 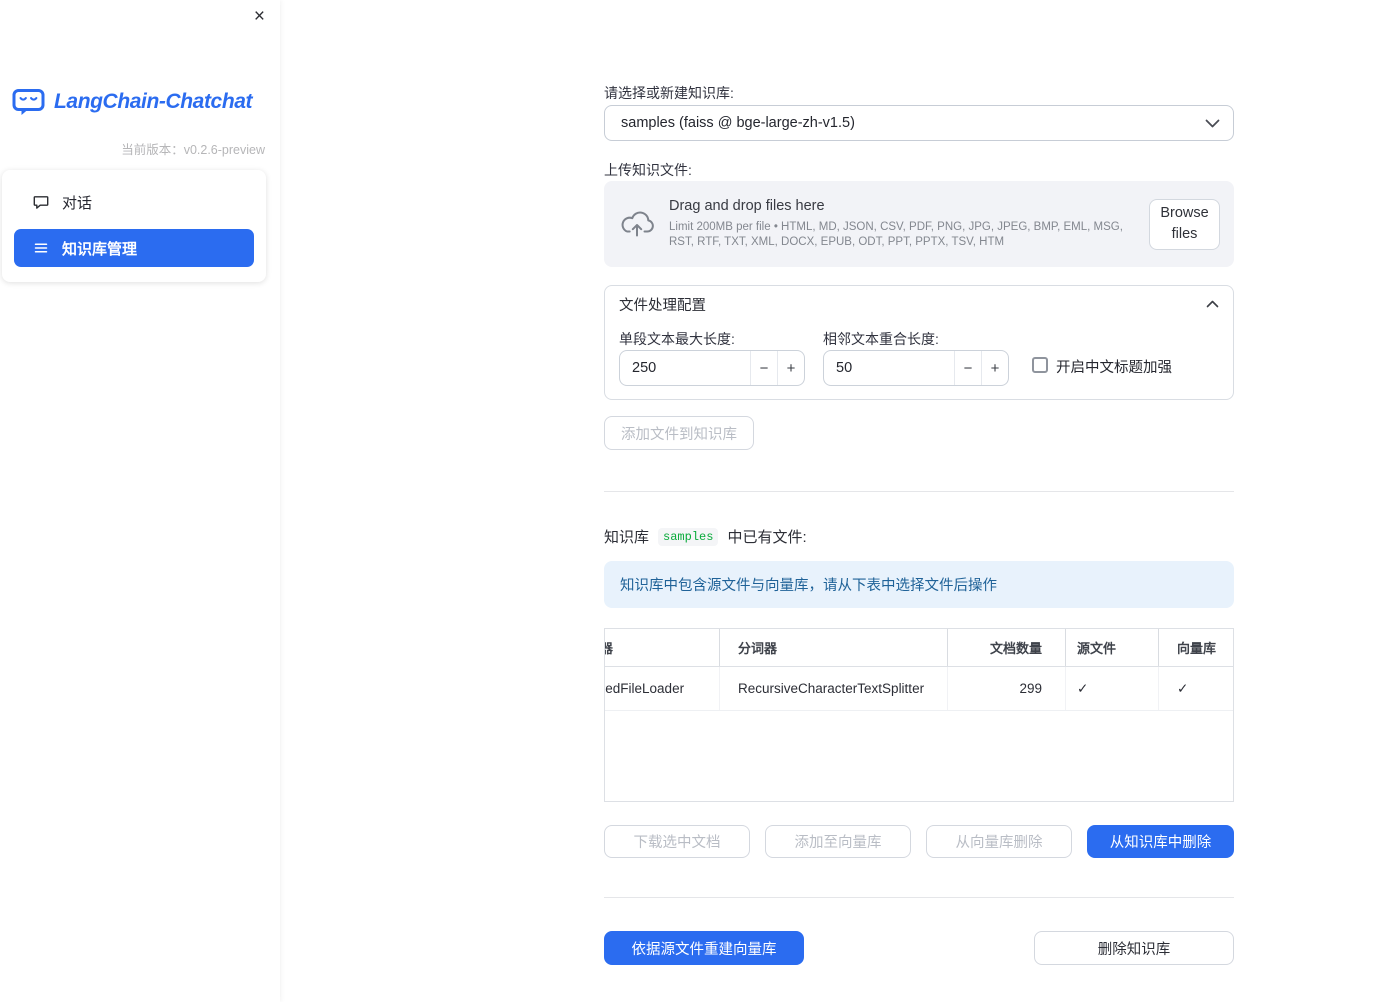 What do you see at coordinates (41, 248) in the screenshot?
I see `list-icon` at bounding box center [41, 248].